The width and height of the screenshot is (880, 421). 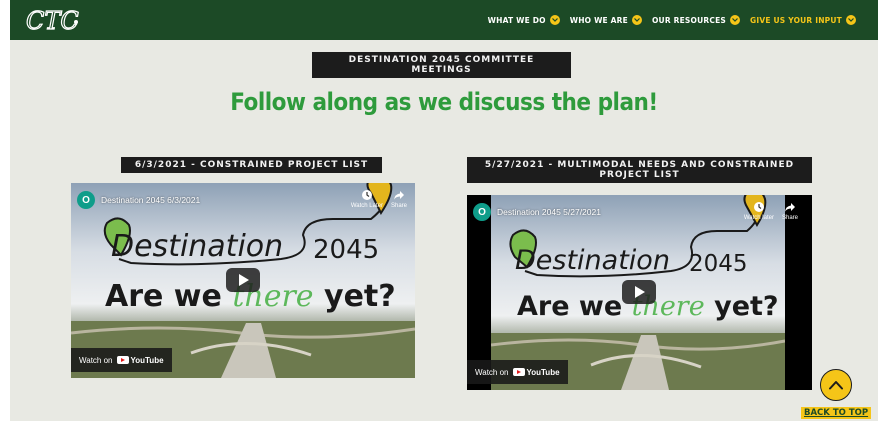 What do you see at coordinates (598, 20) in the screenshot?
I see `nav-label: WHO WE ARE` at bounding box center [598, 20].